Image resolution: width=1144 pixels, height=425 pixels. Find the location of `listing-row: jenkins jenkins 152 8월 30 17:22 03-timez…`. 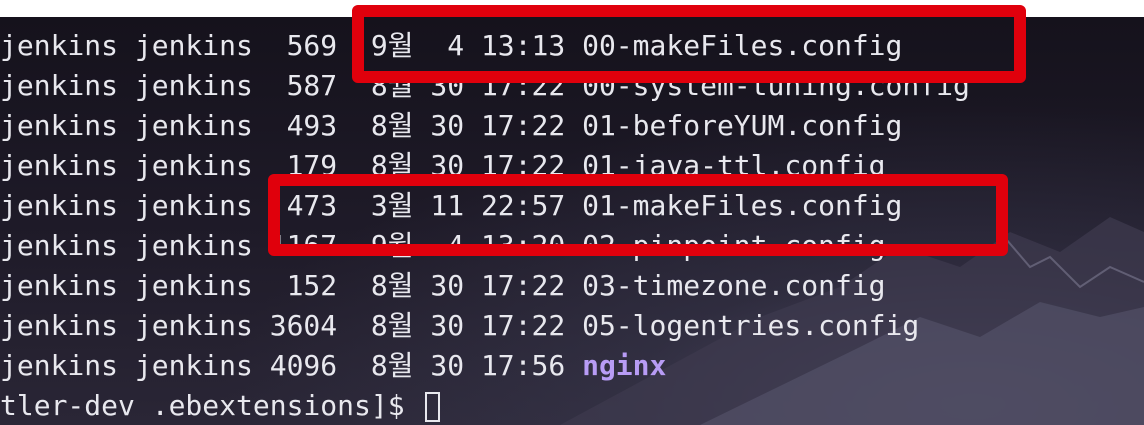

listing-row: jenkins jenkins 152 8월 30 17:22 03-timez… is located at coordinates (443, 286).